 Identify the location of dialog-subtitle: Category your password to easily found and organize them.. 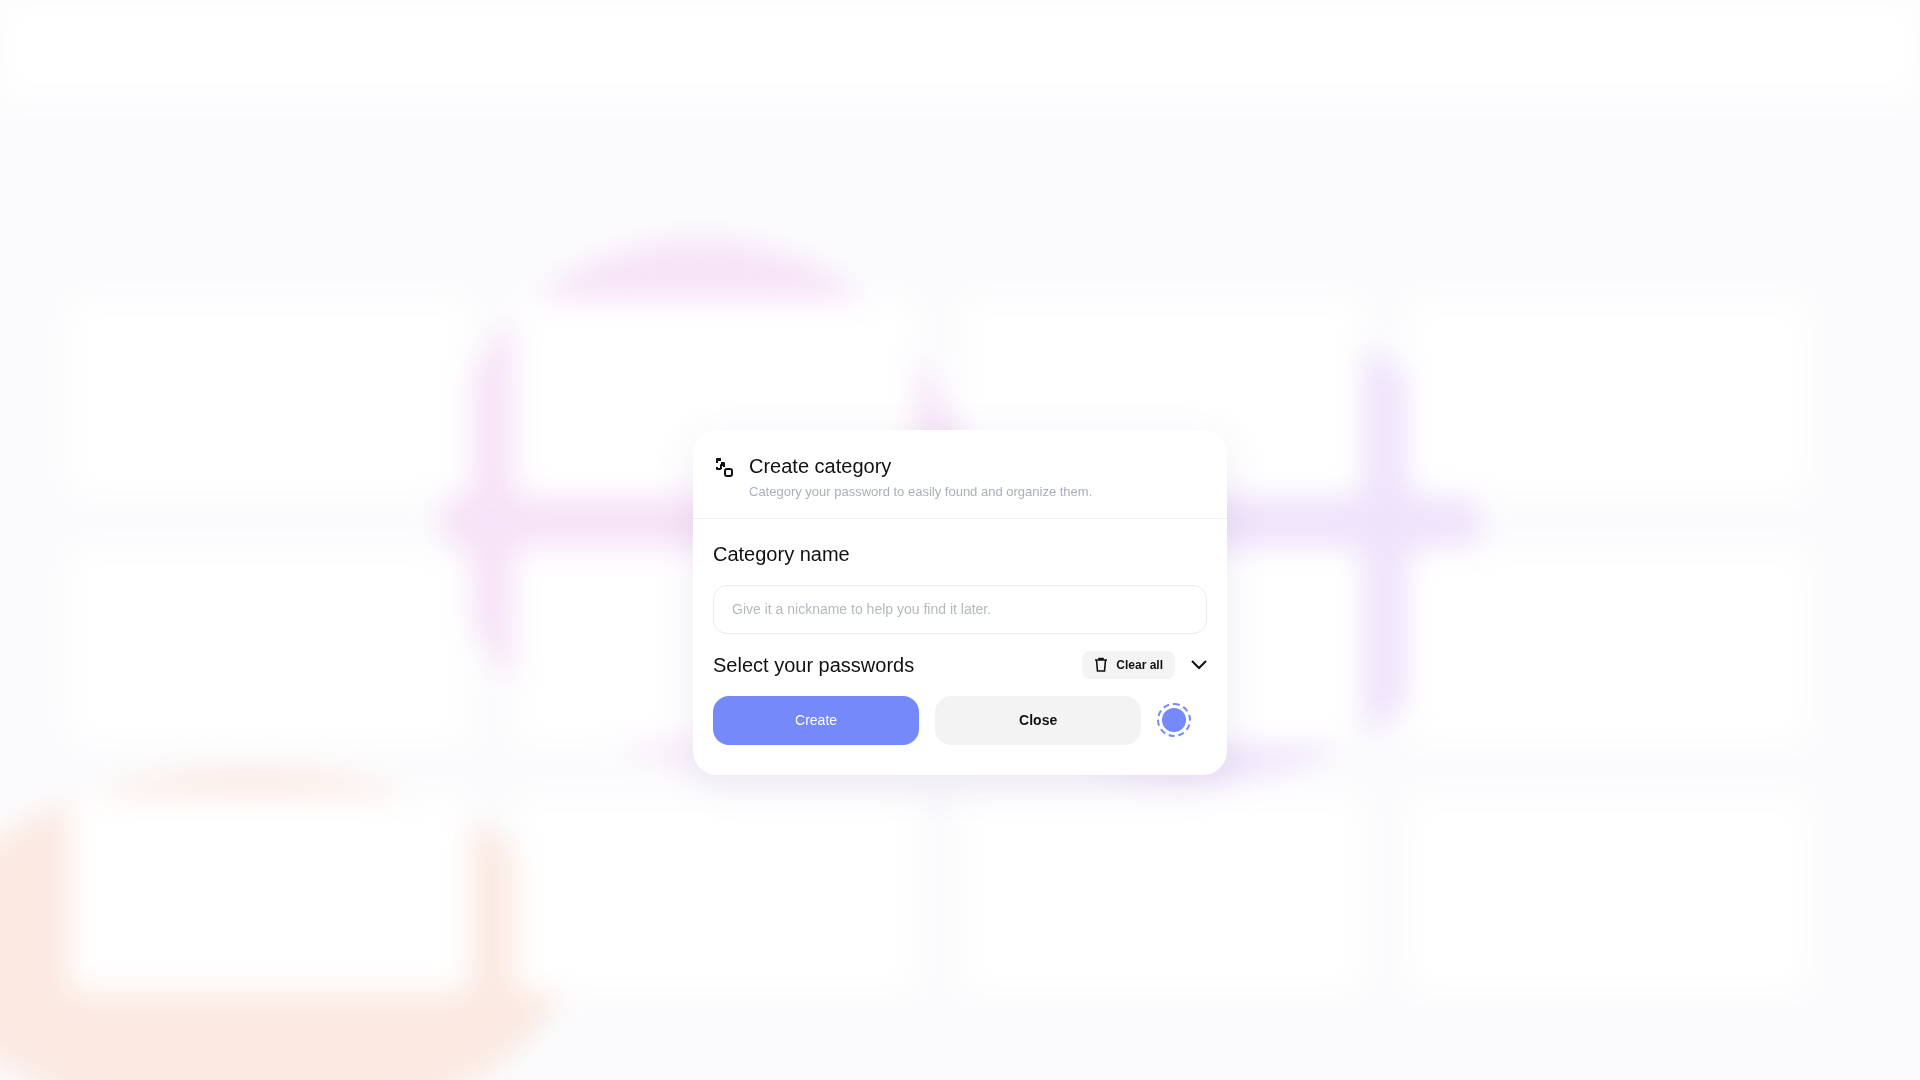
(921, 492).